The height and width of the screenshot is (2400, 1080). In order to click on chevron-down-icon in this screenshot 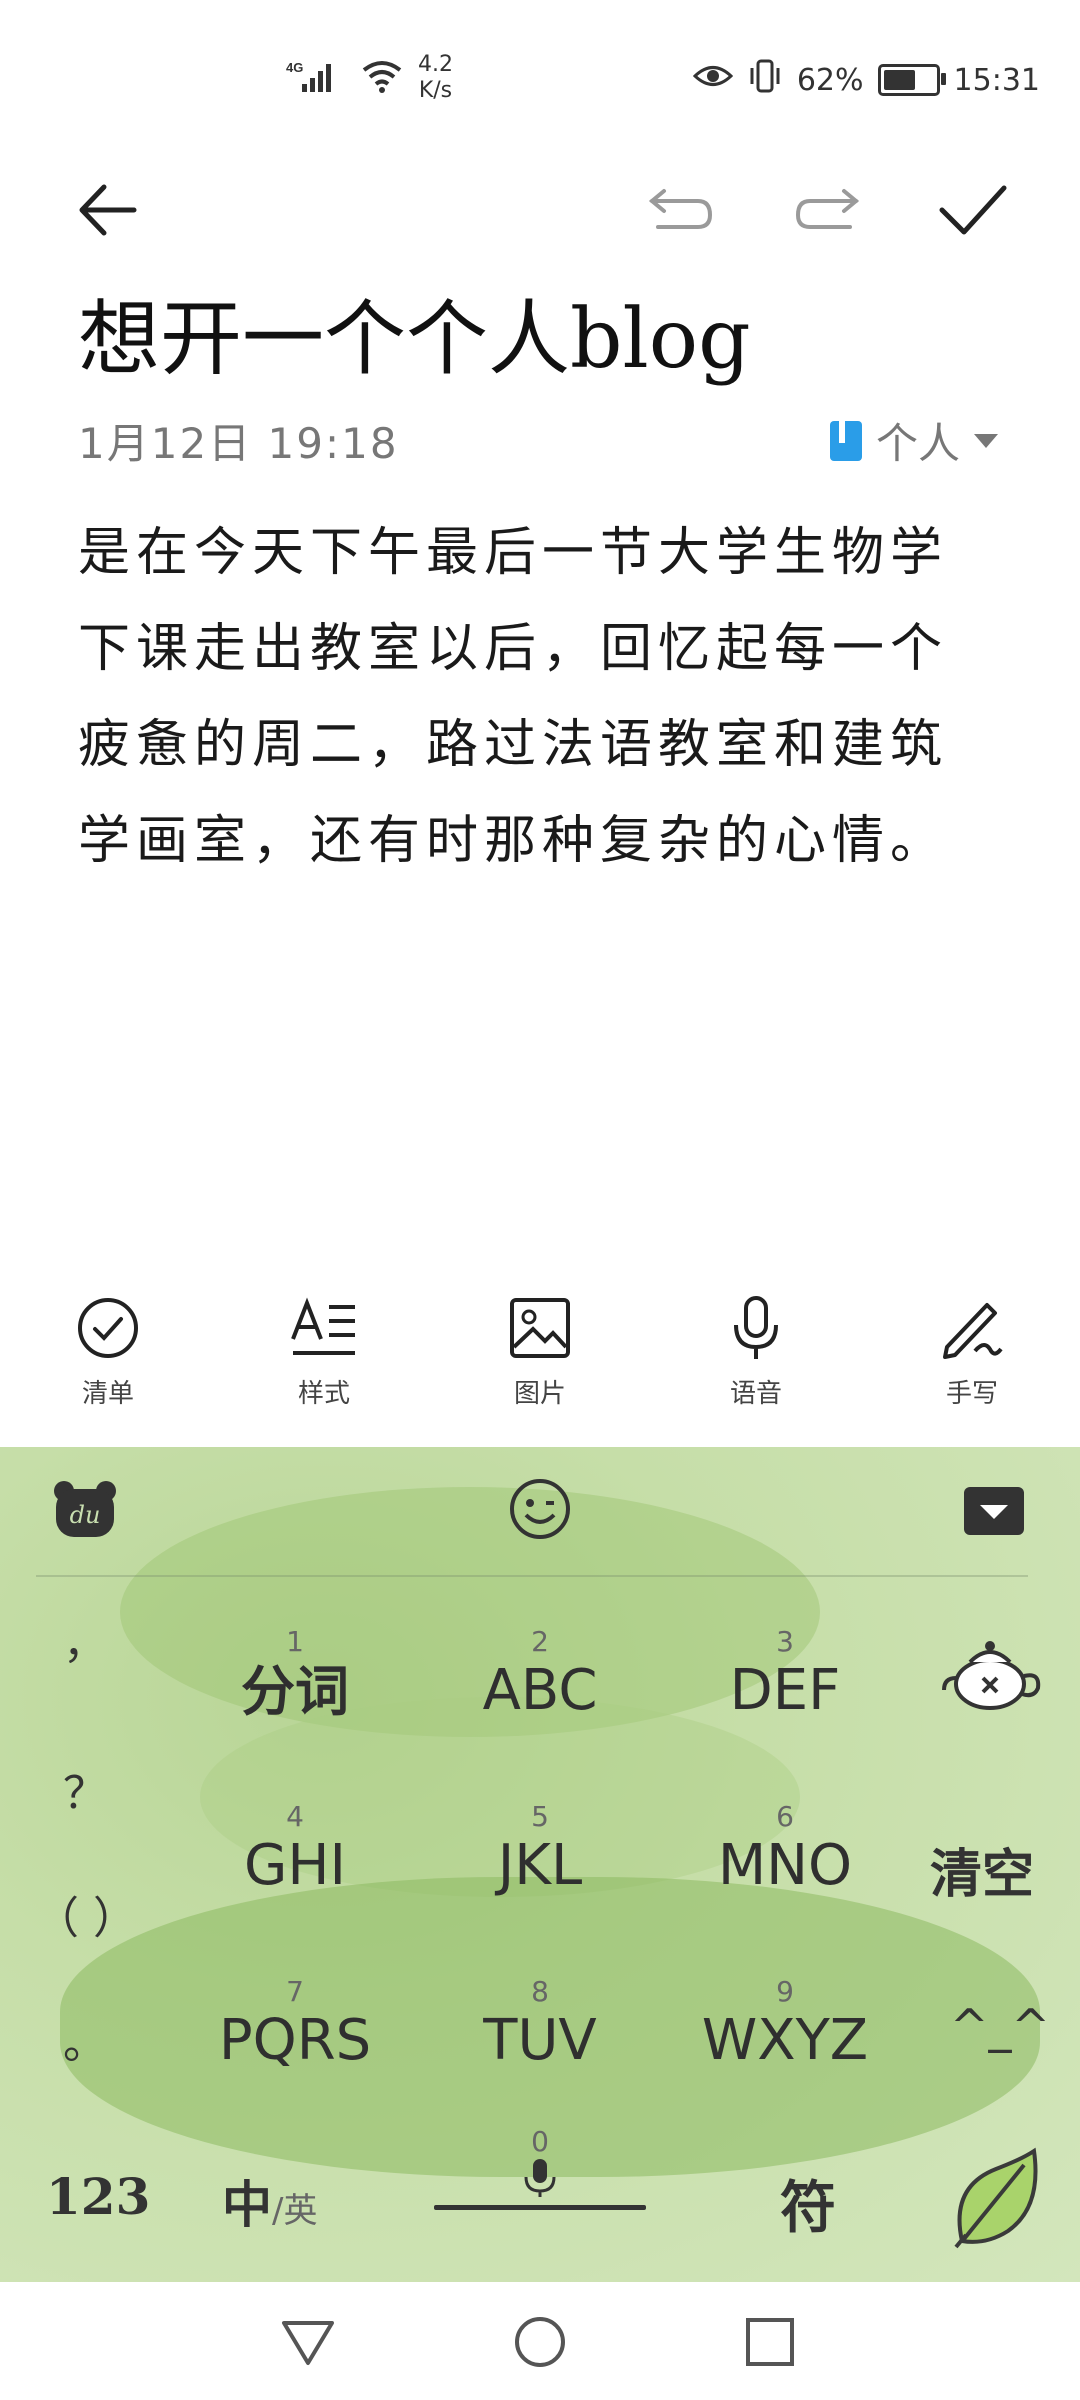, I will do `click(986, 440)`.